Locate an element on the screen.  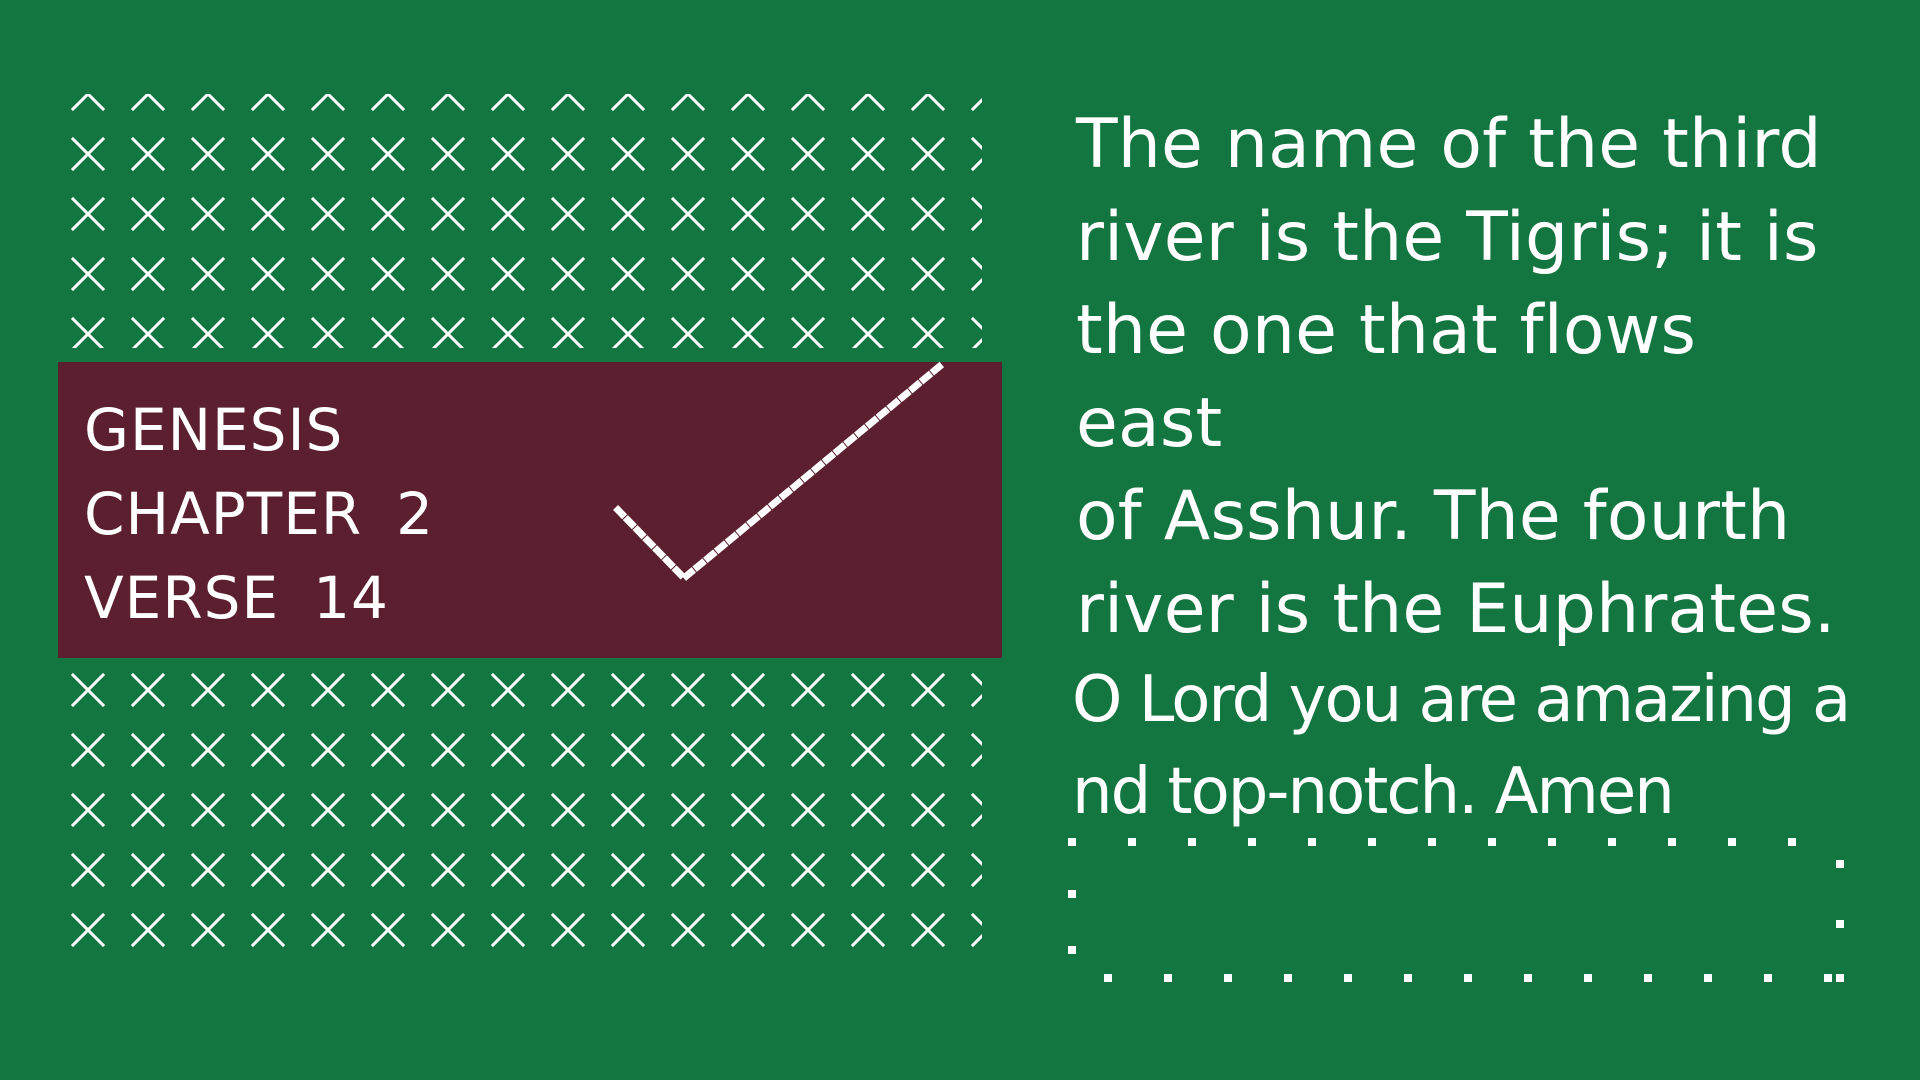
verse-line-1: The name of the third is located at coordinates (1449, 144).